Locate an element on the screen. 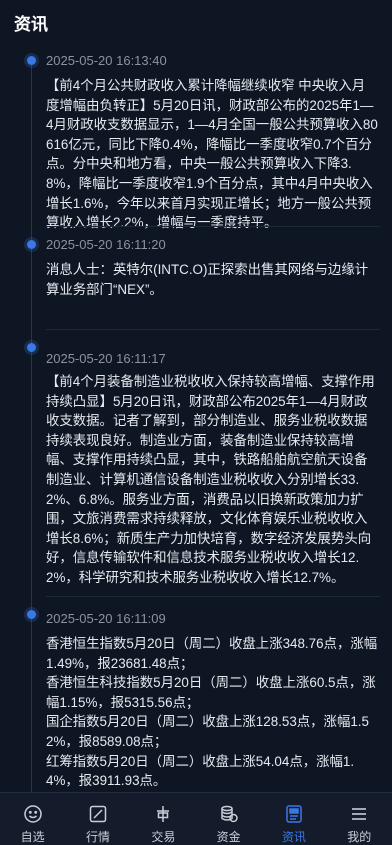  app-header: 资讯 is located at coordinates (196, 21).